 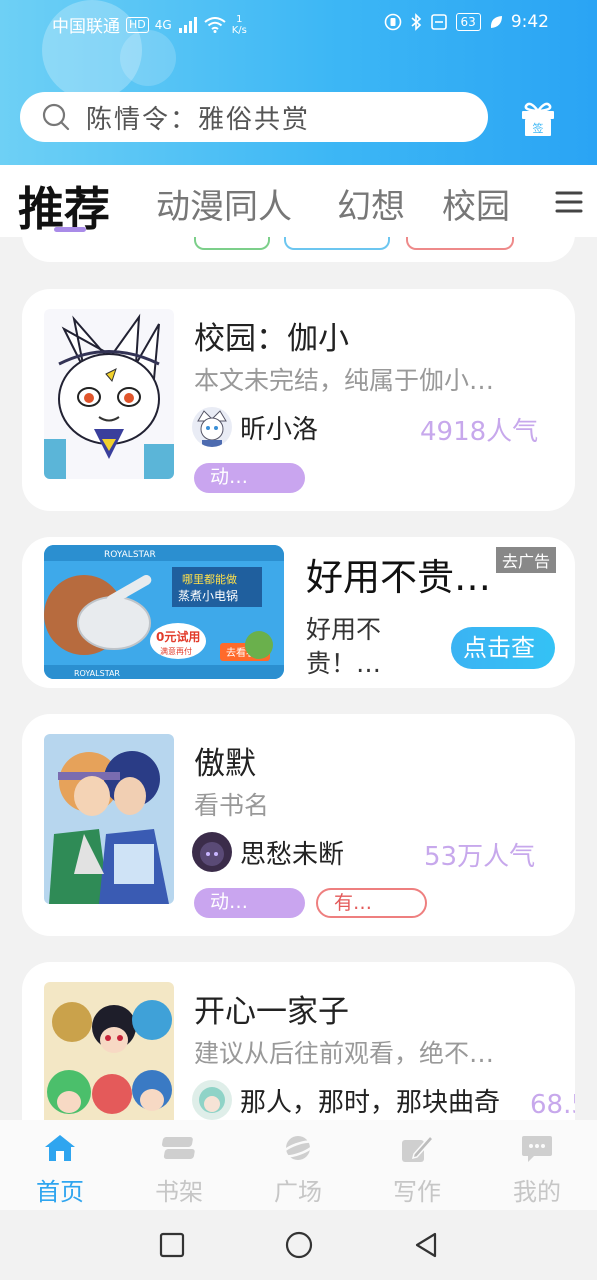 What do you see at coordinates (271, 339) in the screenshot?
I see `book-title: 校园：伽小` at bounding box center [271, 339].